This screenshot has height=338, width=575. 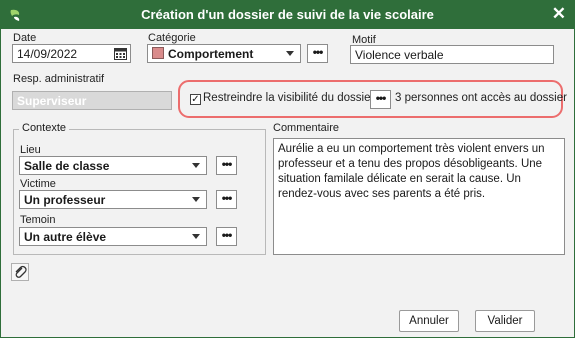 What do you see at coordinates (452, 54) in the screenshot?
I see `motif-field: Violence verbale` at bounding box center [452, 54].